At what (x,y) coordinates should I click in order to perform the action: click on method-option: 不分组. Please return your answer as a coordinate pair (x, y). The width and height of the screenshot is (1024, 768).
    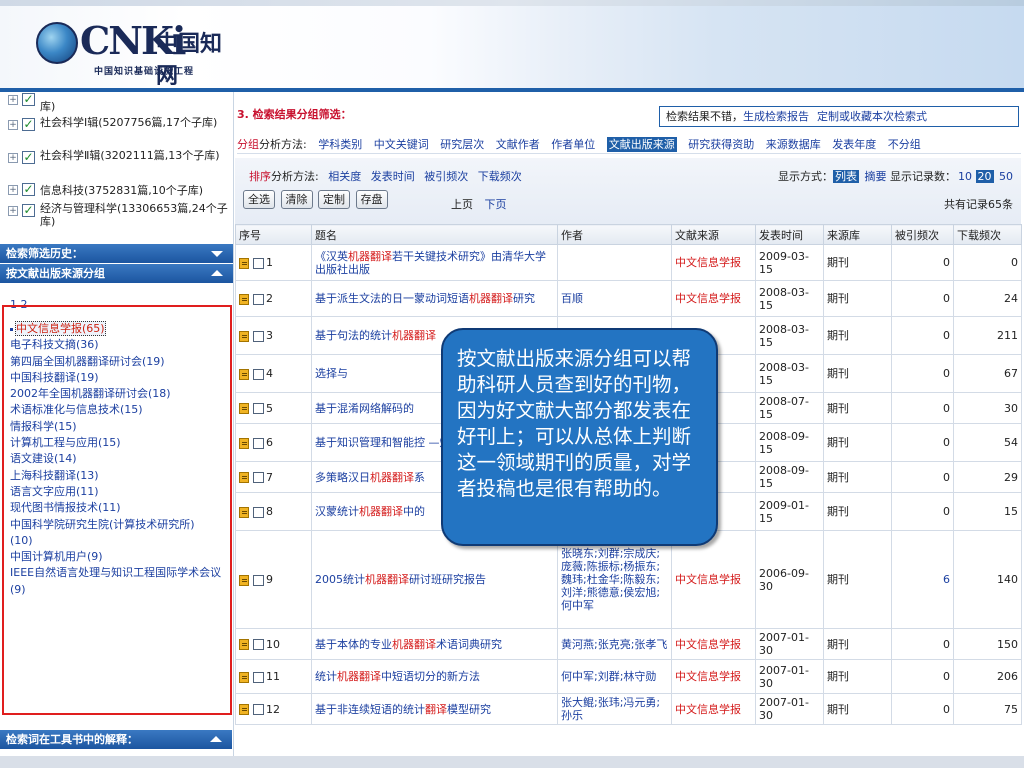
    Looking at the image, I should click on (904, 144).